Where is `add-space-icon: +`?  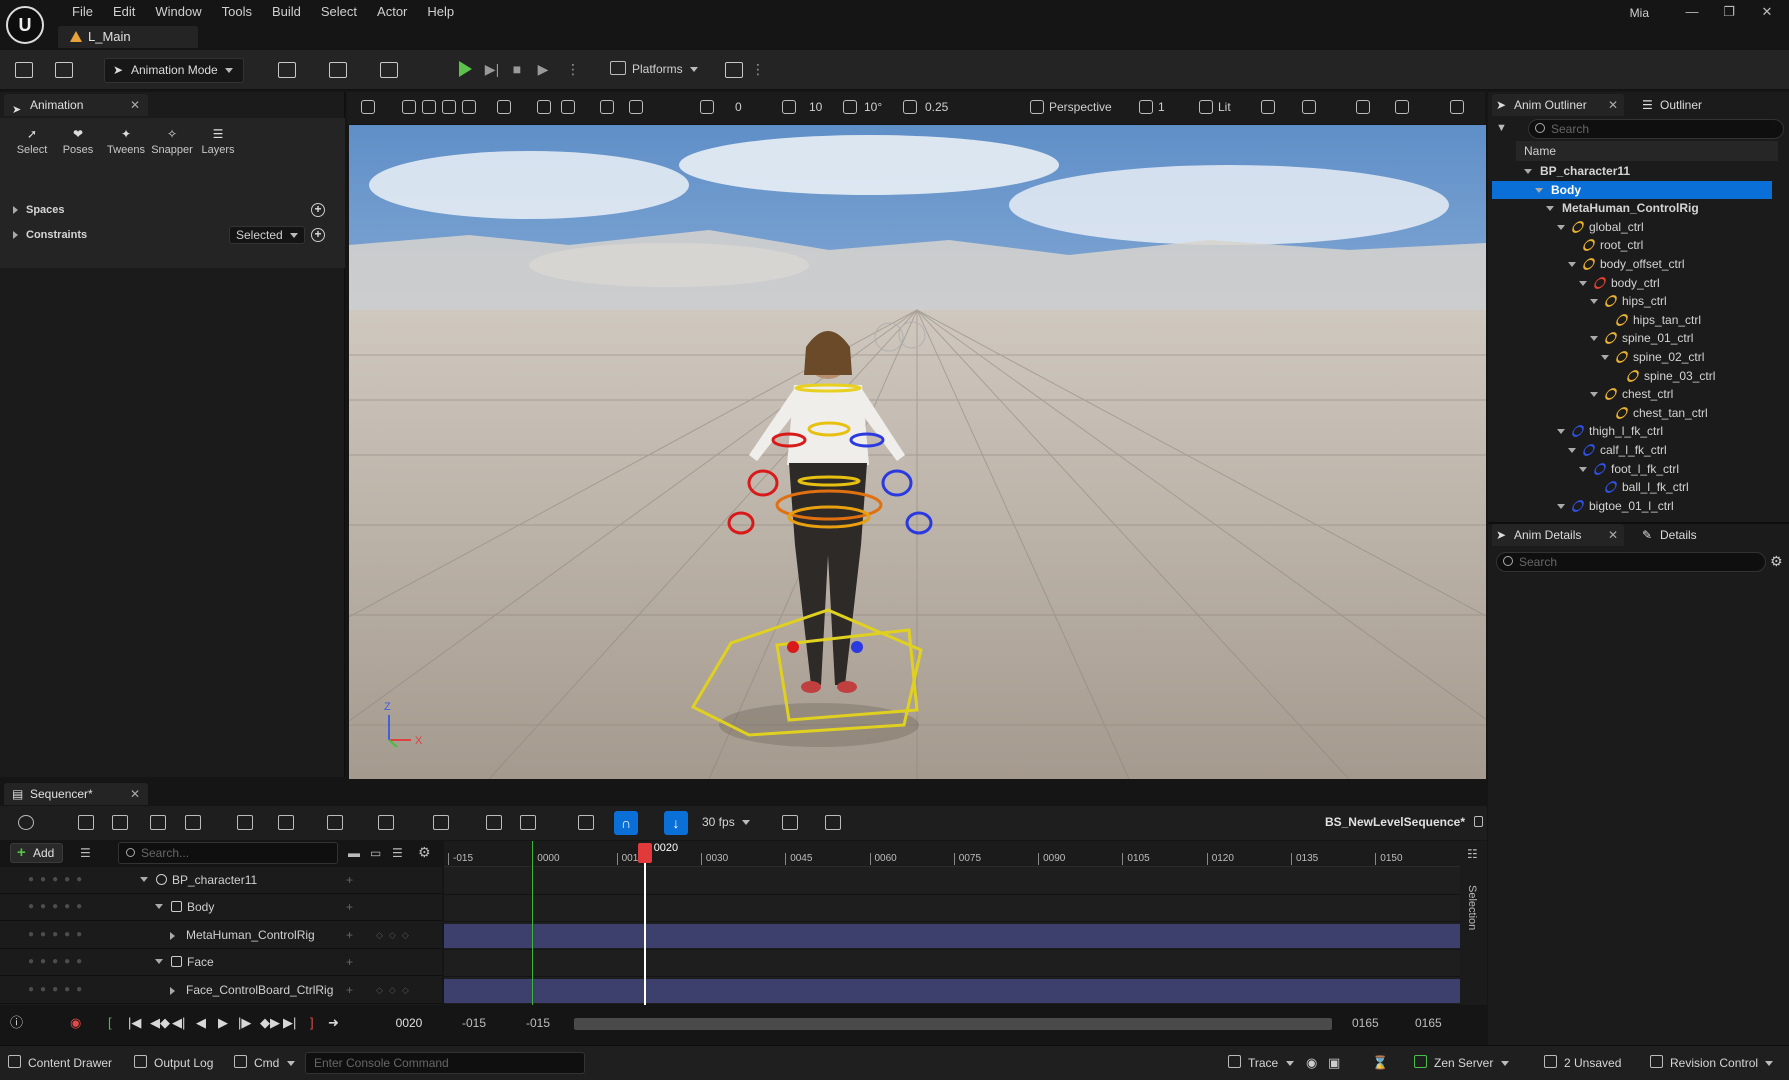
add-space-icon: + is located at coordinates (318, 210).